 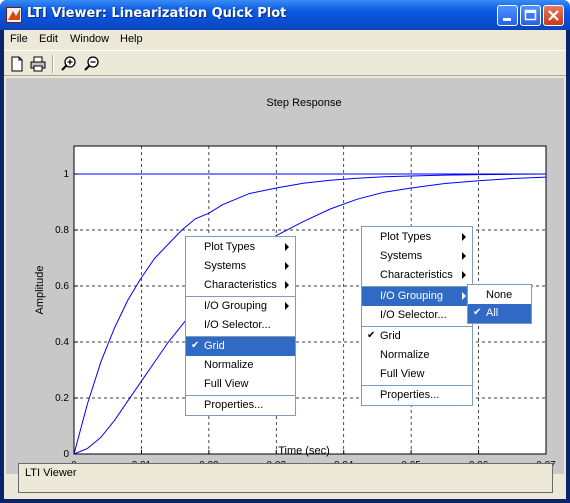 I want to click on toolbar-separator, so click(x=53, y=64).